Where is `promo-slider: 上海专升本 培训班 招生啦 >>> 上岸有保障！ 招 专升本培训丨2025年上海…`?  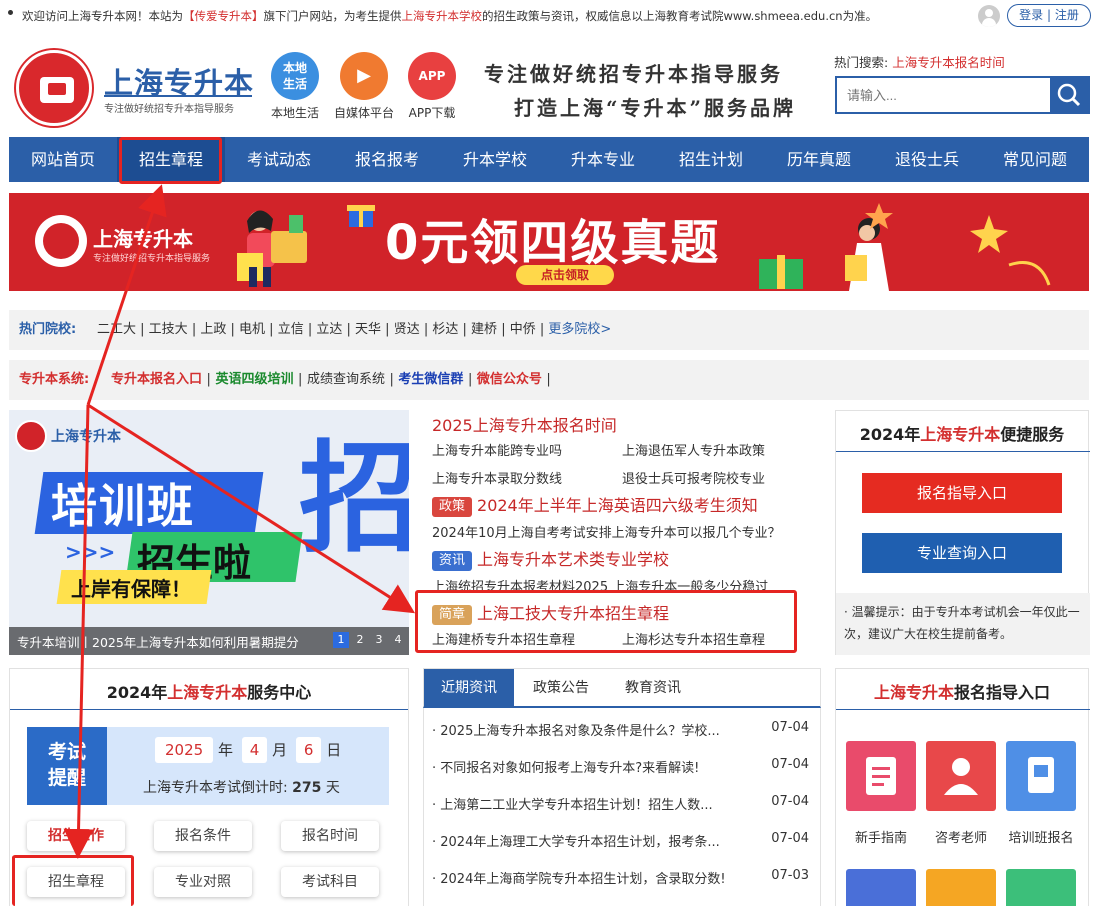 promo-slider: 上海专升本 培训班 招生啦 >>> 上岸有保障！ 招 专升本培训丨2025年上海… is located at coordinates (209, 532).